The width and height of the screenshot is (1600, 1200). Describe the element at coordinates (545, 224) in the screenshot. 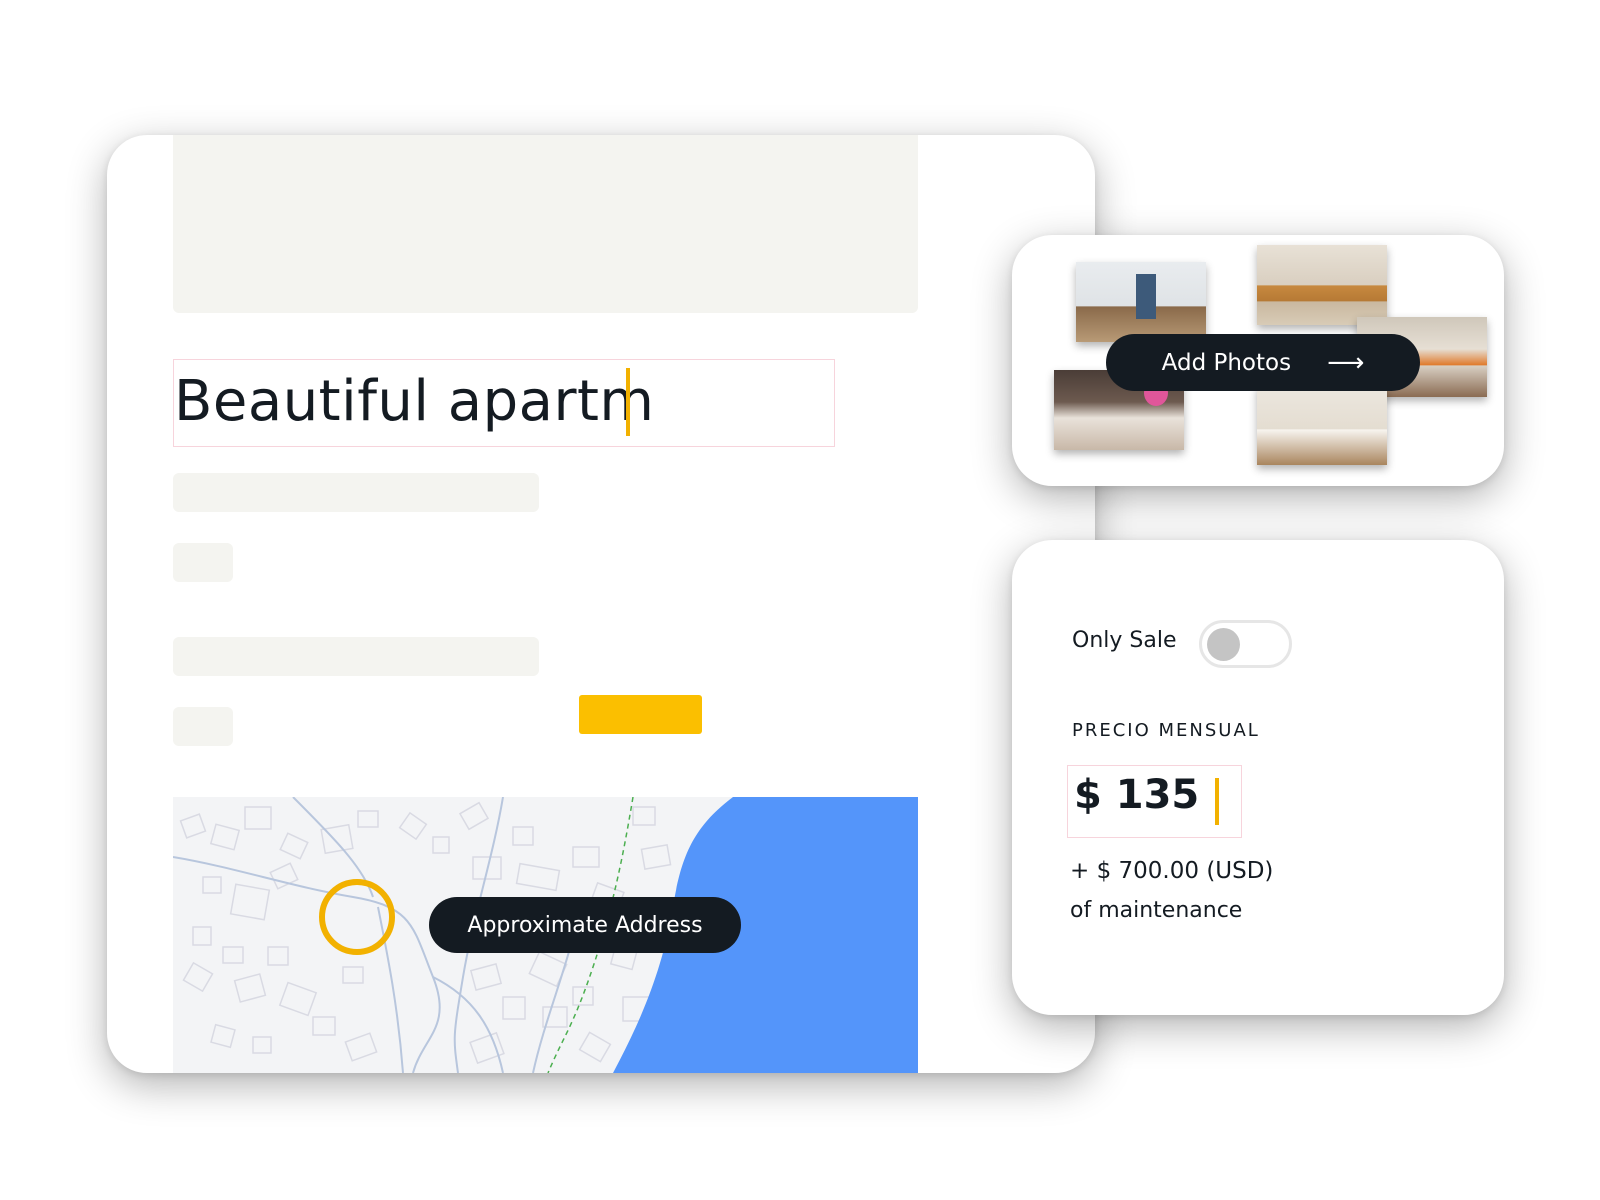

I see `cover-image-placeholder` at that location.